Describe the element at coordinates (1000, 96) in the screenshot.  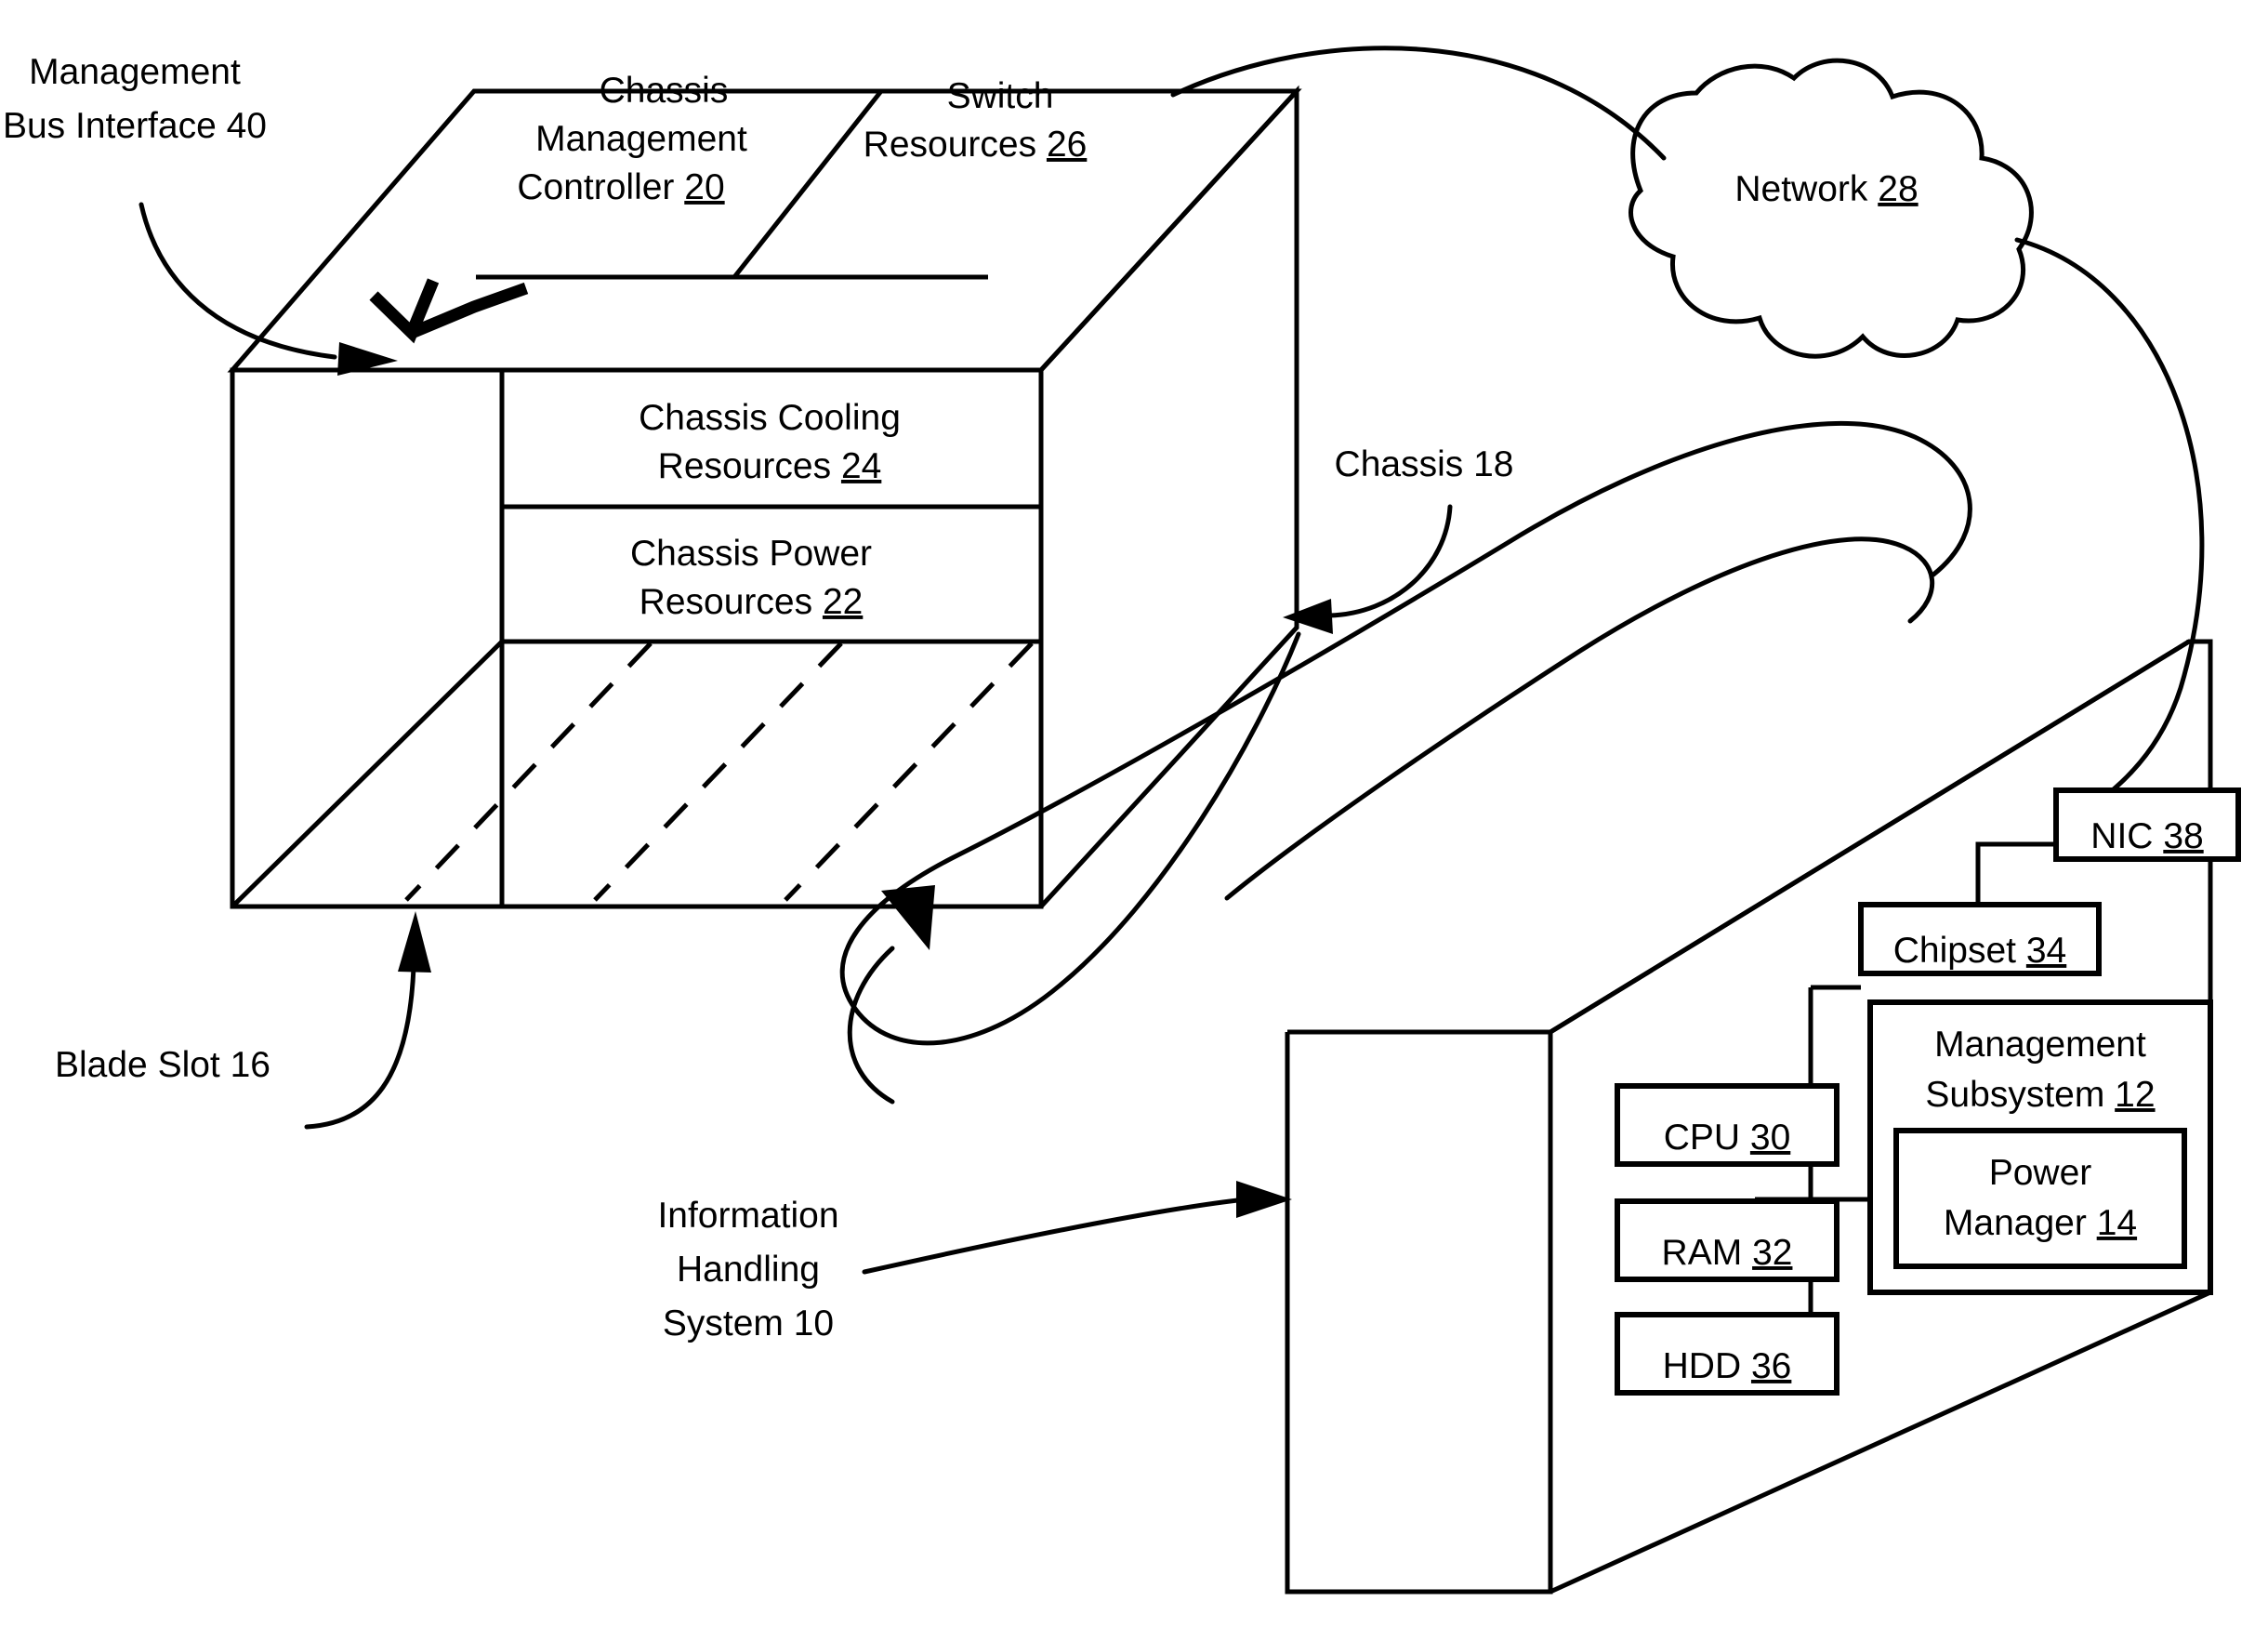
I see `switch-line-1: Switch` at that location.